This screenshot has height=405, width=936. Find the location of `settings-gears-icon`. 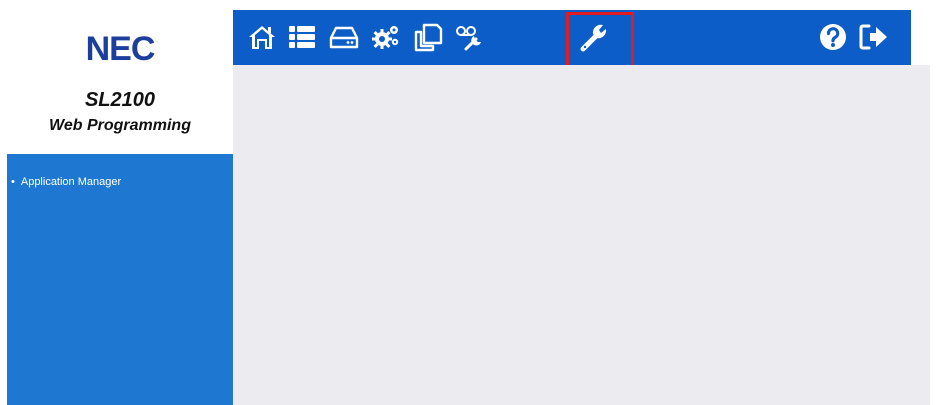

settings-gears-icon is located at coordinates (386, 37).